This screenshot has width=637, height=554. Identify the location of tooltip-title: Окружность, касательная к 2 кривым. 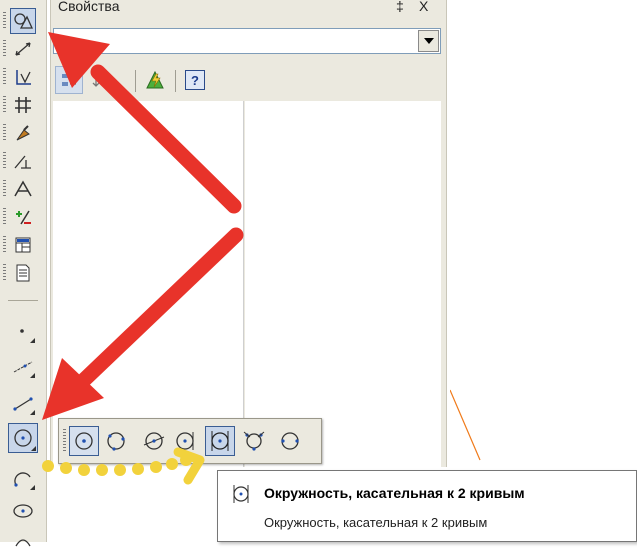
(394, 493).